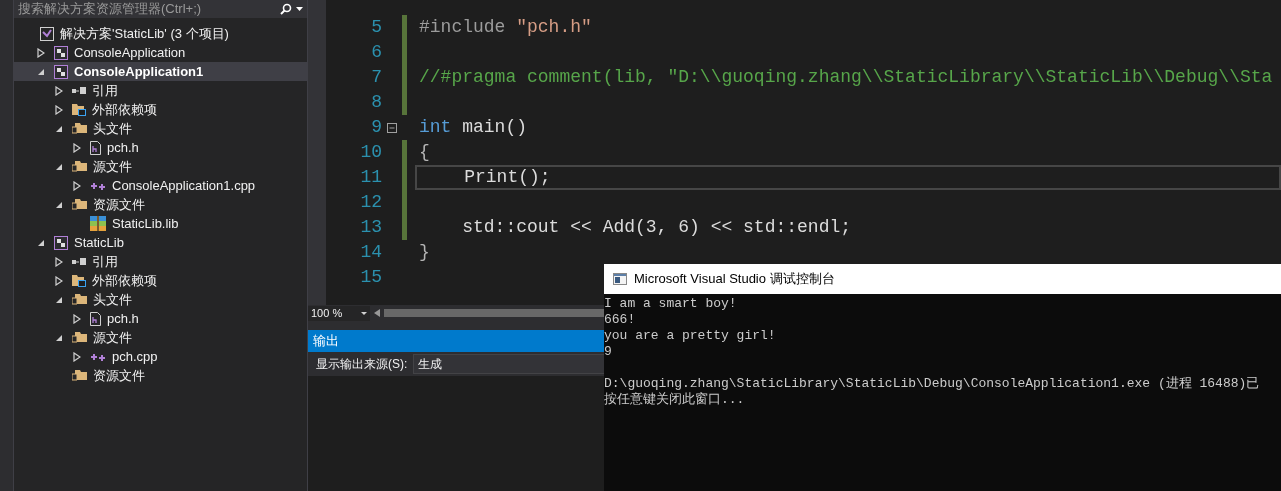  I want to click on console-line: you are a pretty girl!, so click(690, 336).